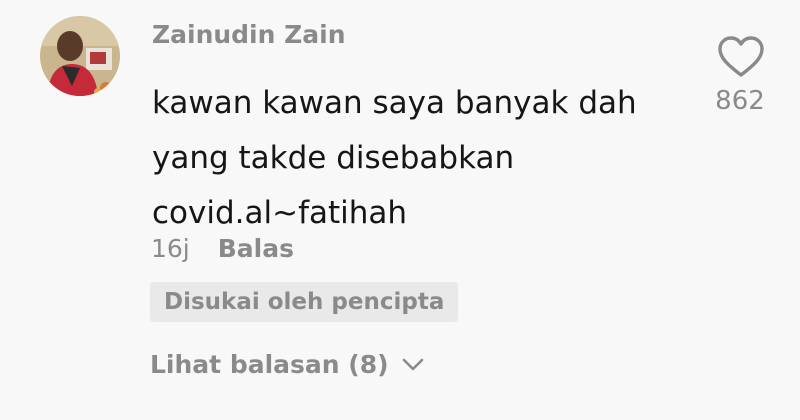  What do you see at coordinates (304, 302) in the screenshot?
I see `liked-by-creator-badge: Disukai oleh pencipta` at bounding box center [304, 302].